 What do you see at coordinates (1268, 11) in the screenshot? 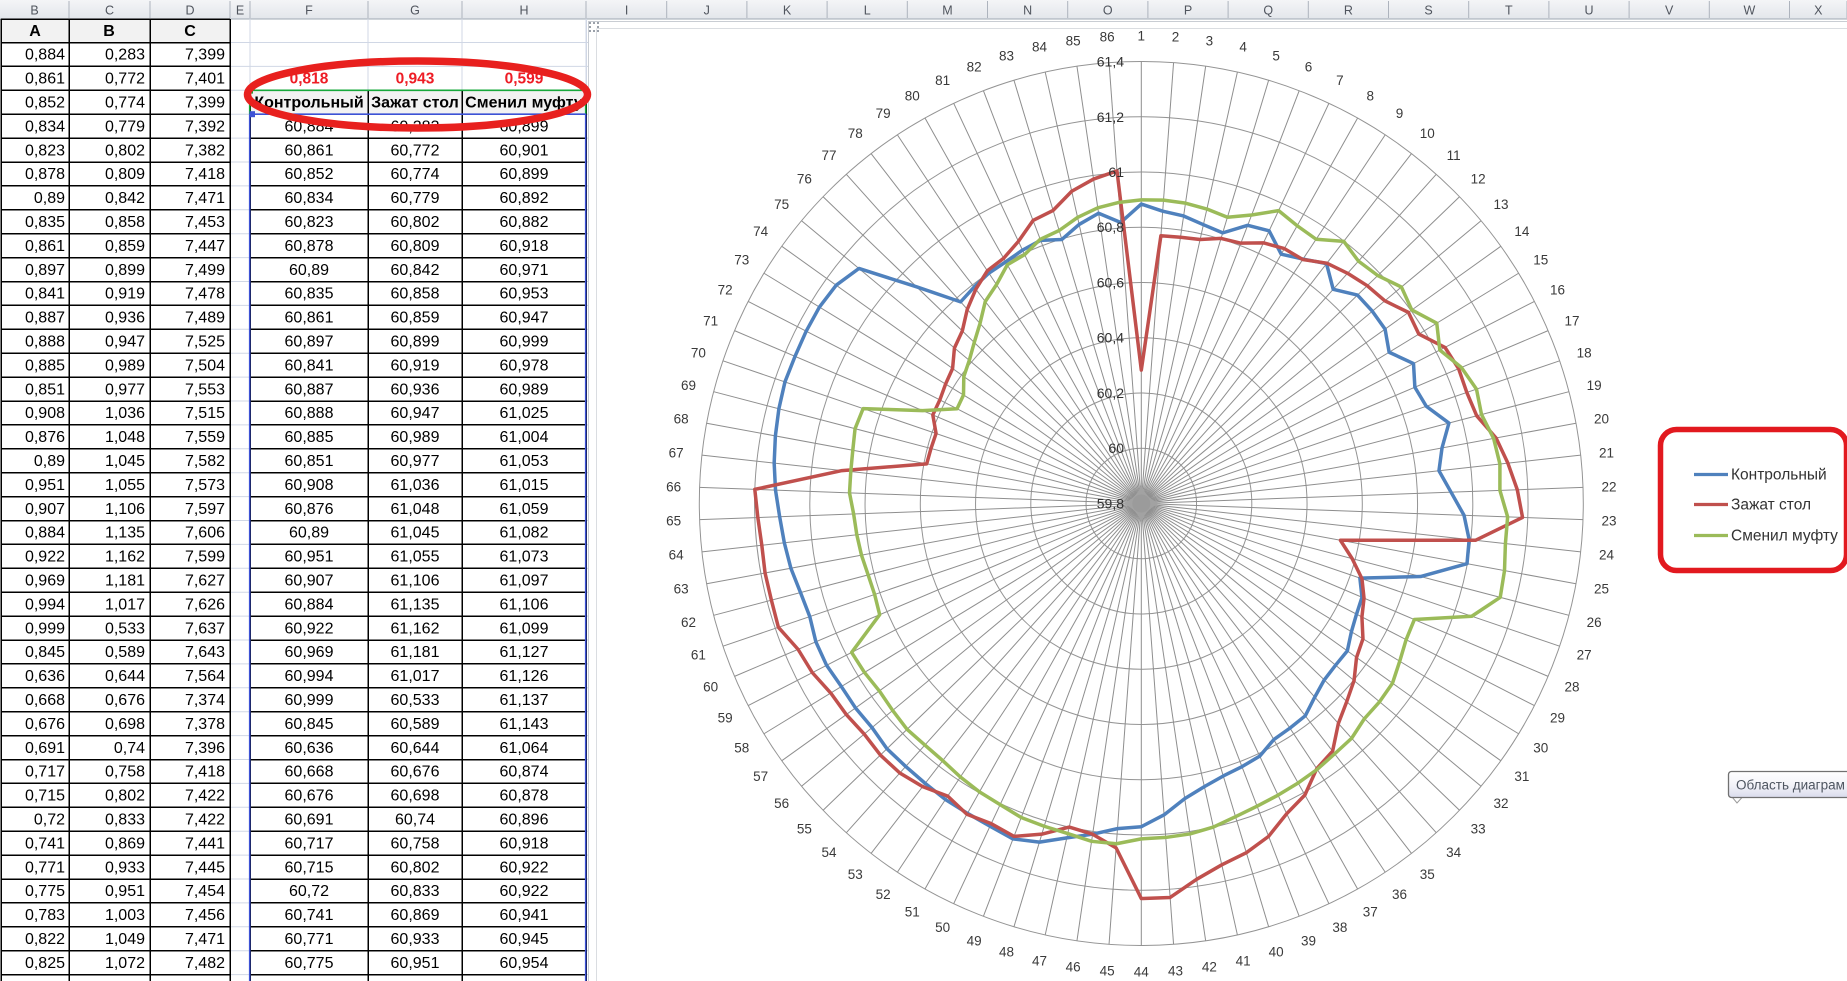
I see `svg-text: Q` at bounding box center [1268, 11].